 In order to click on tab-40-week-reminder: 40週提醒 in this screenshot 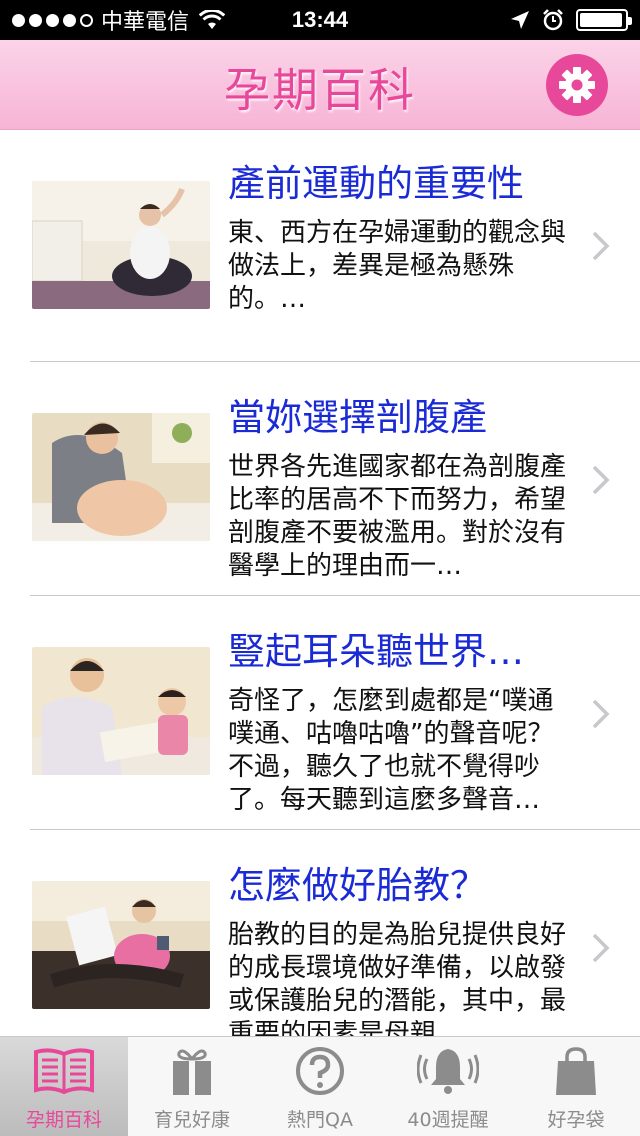, I will do `click(448, 1086)`.